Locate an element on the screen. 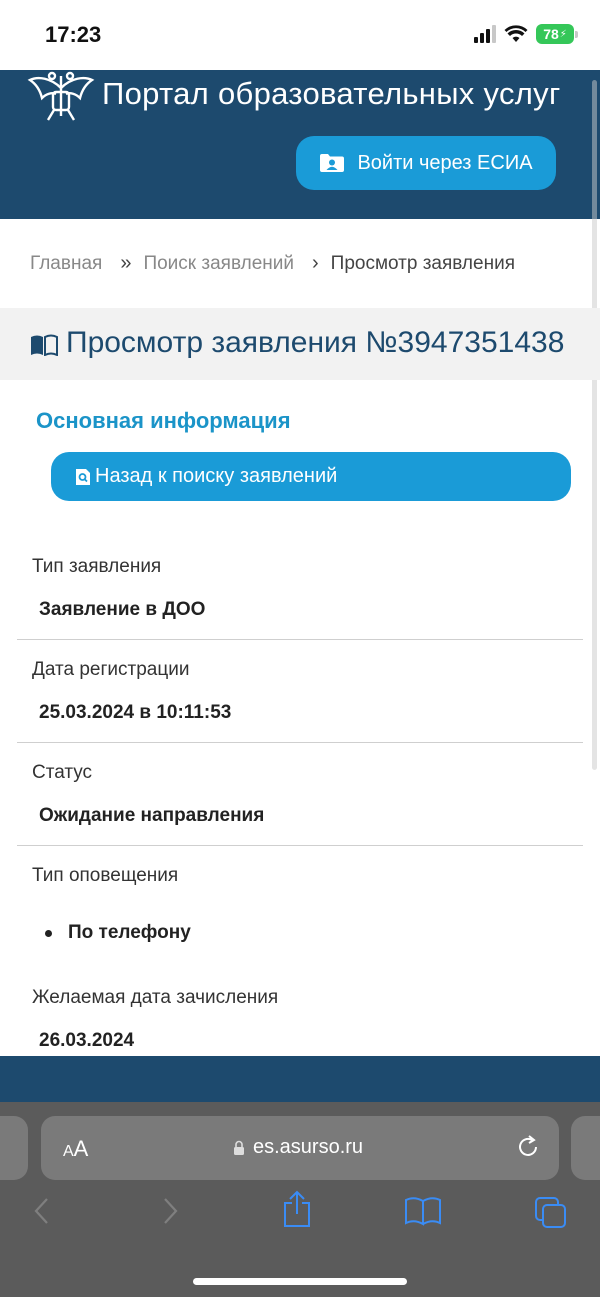 This screenshot has height=1297, width=600. browser-toolbar is located at coordinates (300, 1218).